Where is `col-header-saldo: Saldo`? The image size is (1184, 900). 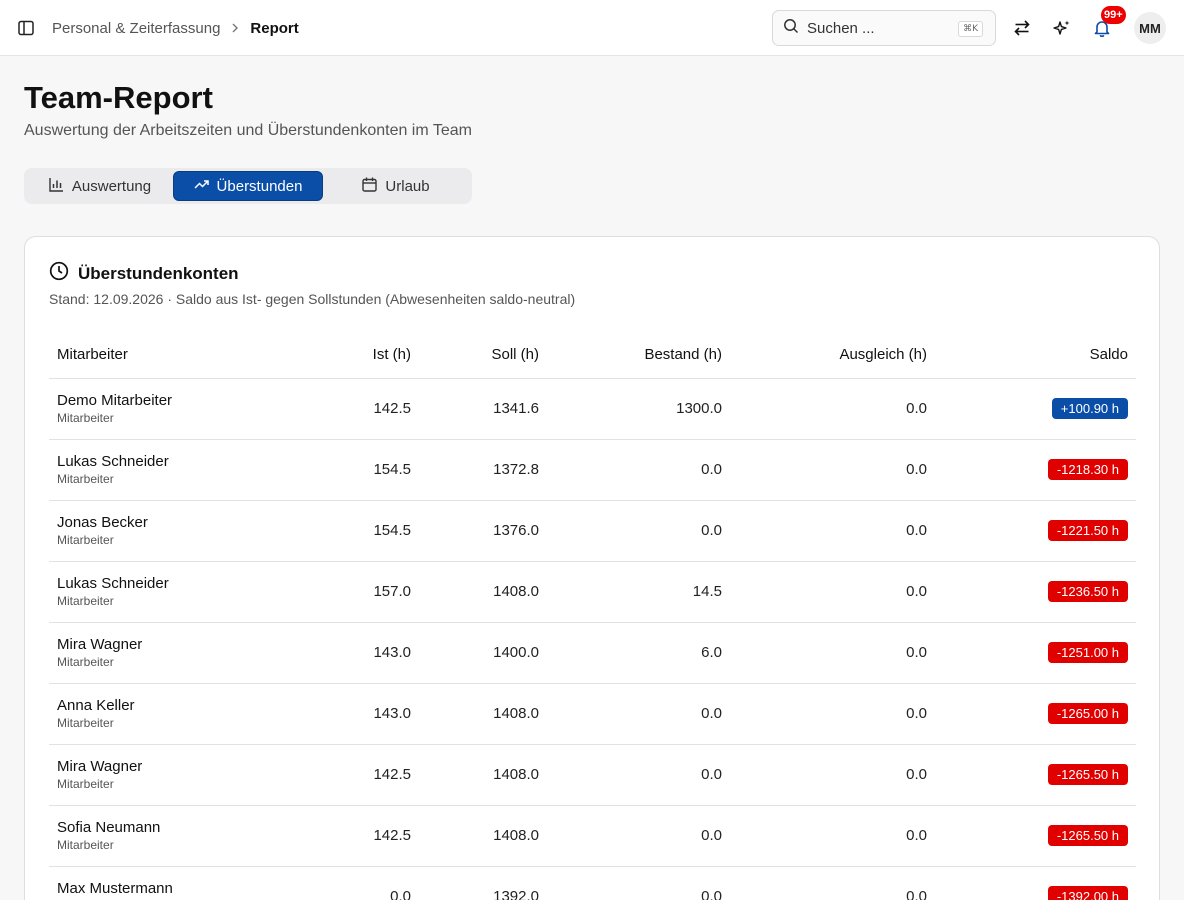 col-header-saldo: Saldo is located at coordinates (1035, 355).